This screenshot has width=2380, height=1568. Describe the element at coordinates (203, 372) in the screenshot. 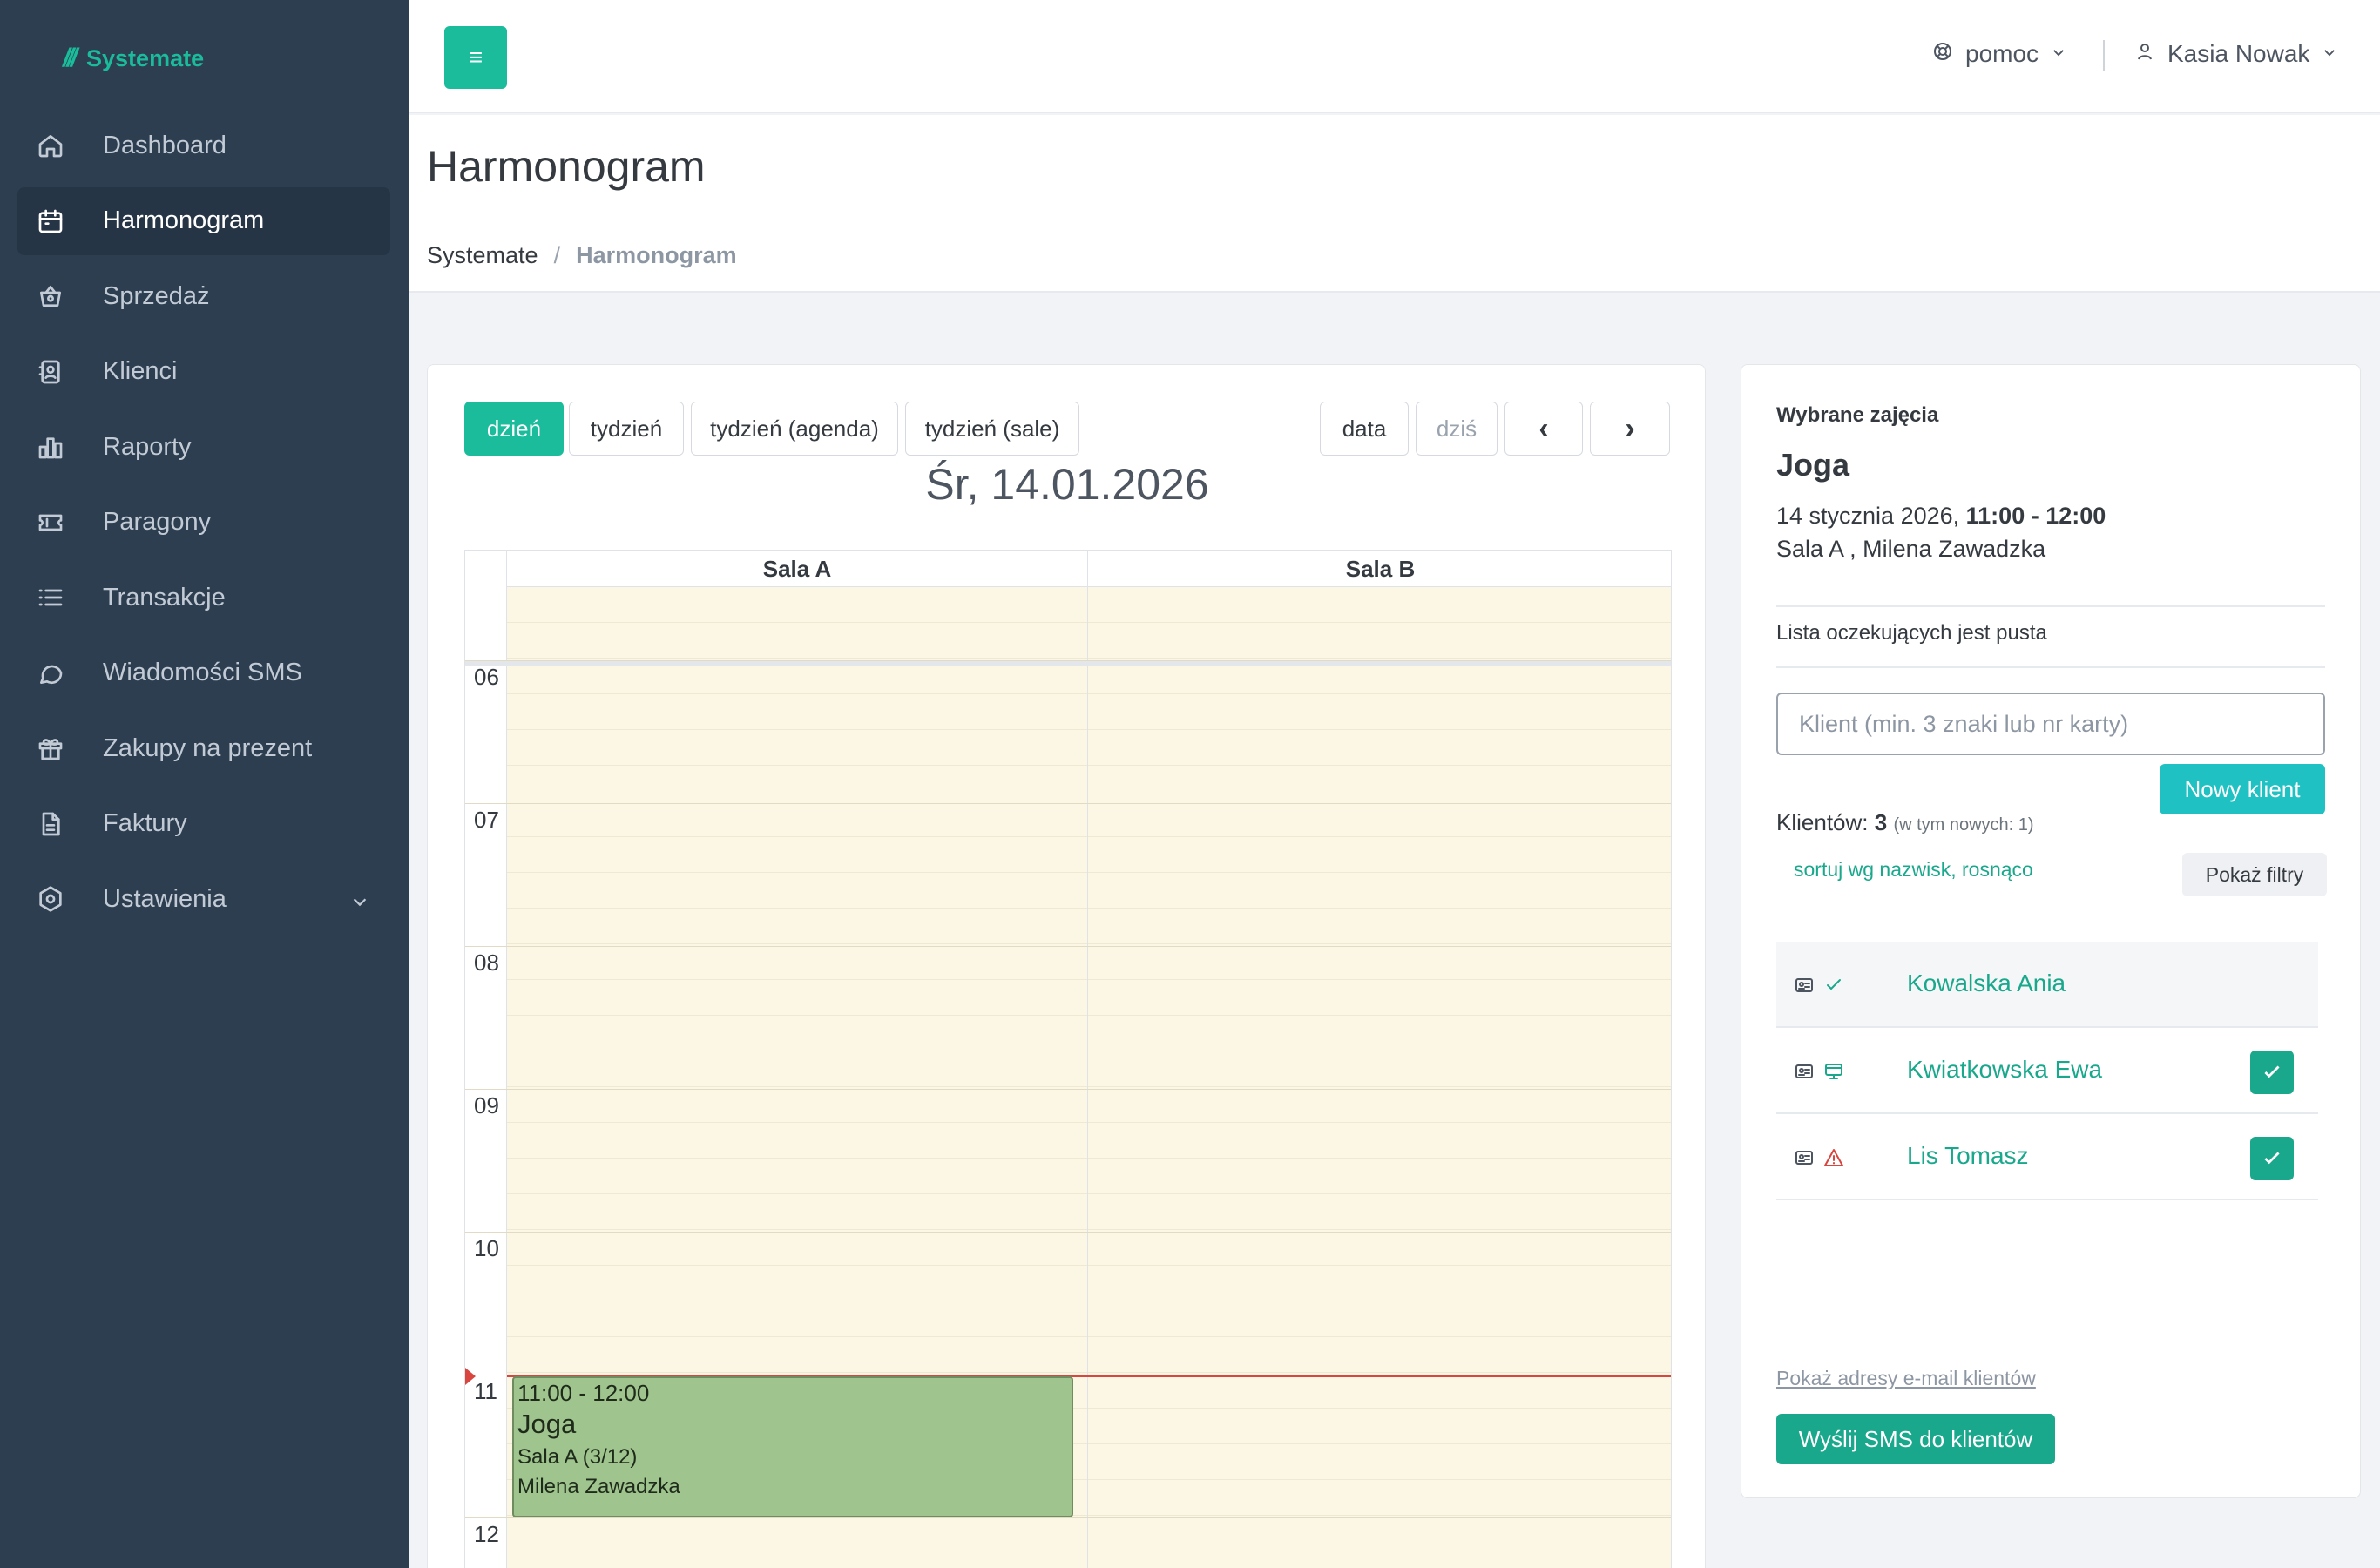

I see `sidebar-item-klienci: Klienci` at that location.